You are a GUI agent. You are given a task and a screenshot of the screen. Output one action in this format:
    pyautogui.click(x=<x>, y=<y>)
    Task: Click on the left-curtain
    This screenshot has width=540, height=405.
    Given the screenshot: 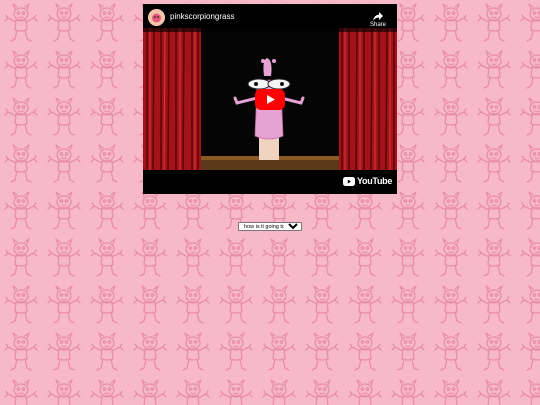 What is the action you would take?
    pyautogui.click(x=172, y=99)
    